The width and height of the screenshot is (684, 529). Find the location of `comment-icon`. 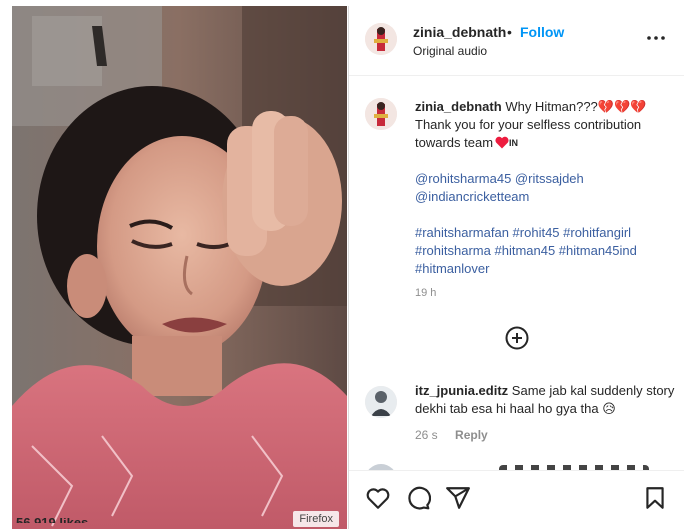

comment-icon is located at coordinates (418, 498).